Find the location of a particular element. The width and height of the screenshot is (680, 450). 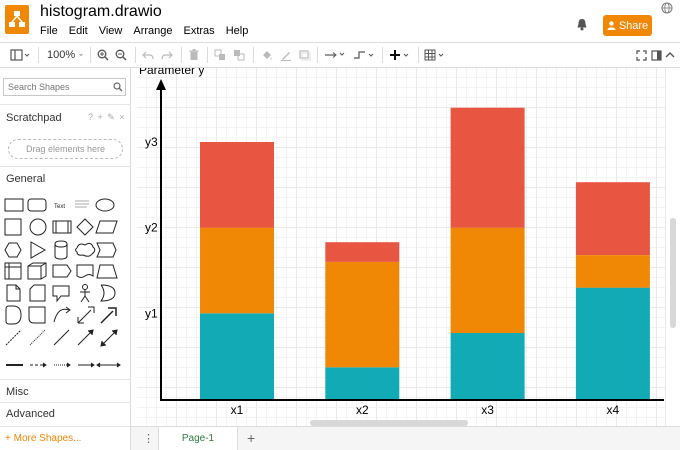

actor-shape is located at coordinates (85, 287).